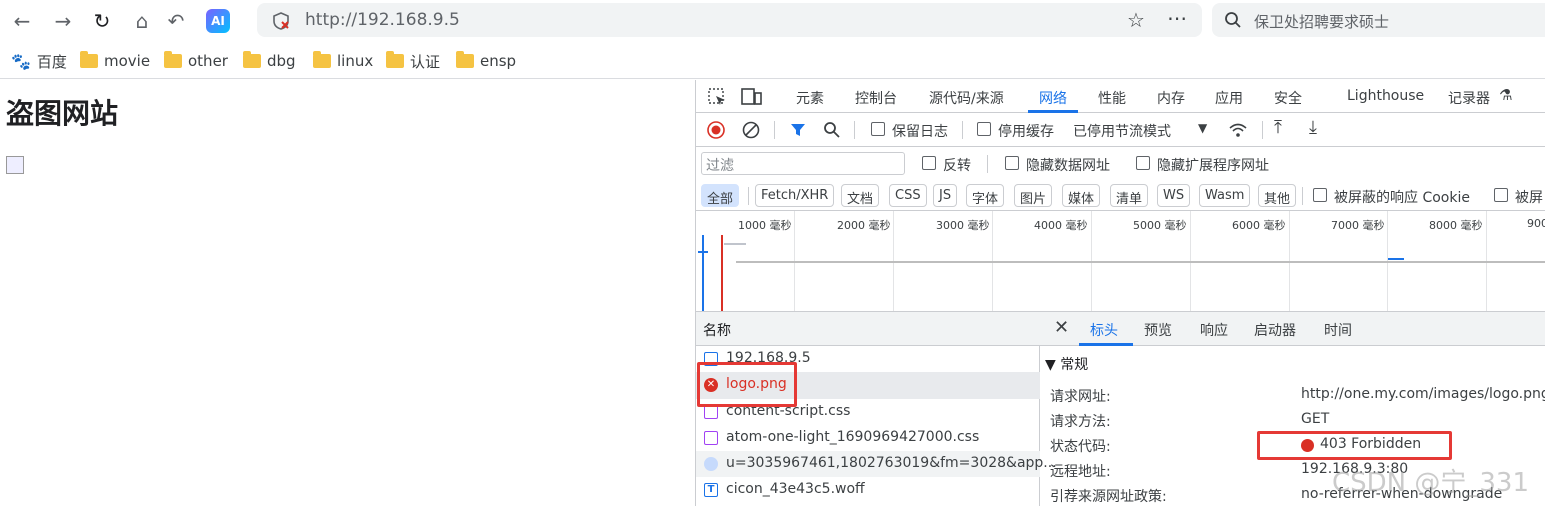 This screenshot has width=1545, height=506. Describe the element at coordinates (1338, 330) in the screenshot. I see `tab-timing: 时间` at that location.